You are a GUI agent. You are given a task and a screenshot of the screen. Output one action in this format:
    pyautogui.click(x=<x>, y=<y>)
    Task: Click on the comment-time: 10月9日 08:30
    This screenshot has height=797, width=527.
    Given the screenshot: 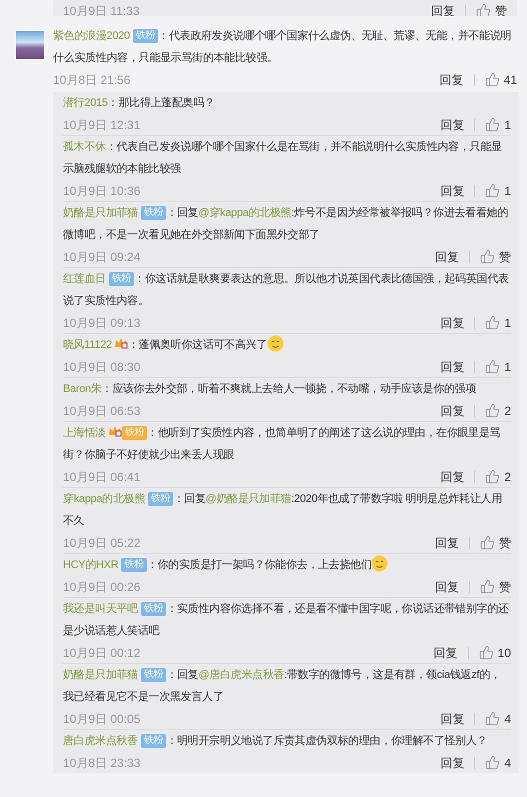 What is the action you would take?
    pyautogui.click(x=101, y=367)
    